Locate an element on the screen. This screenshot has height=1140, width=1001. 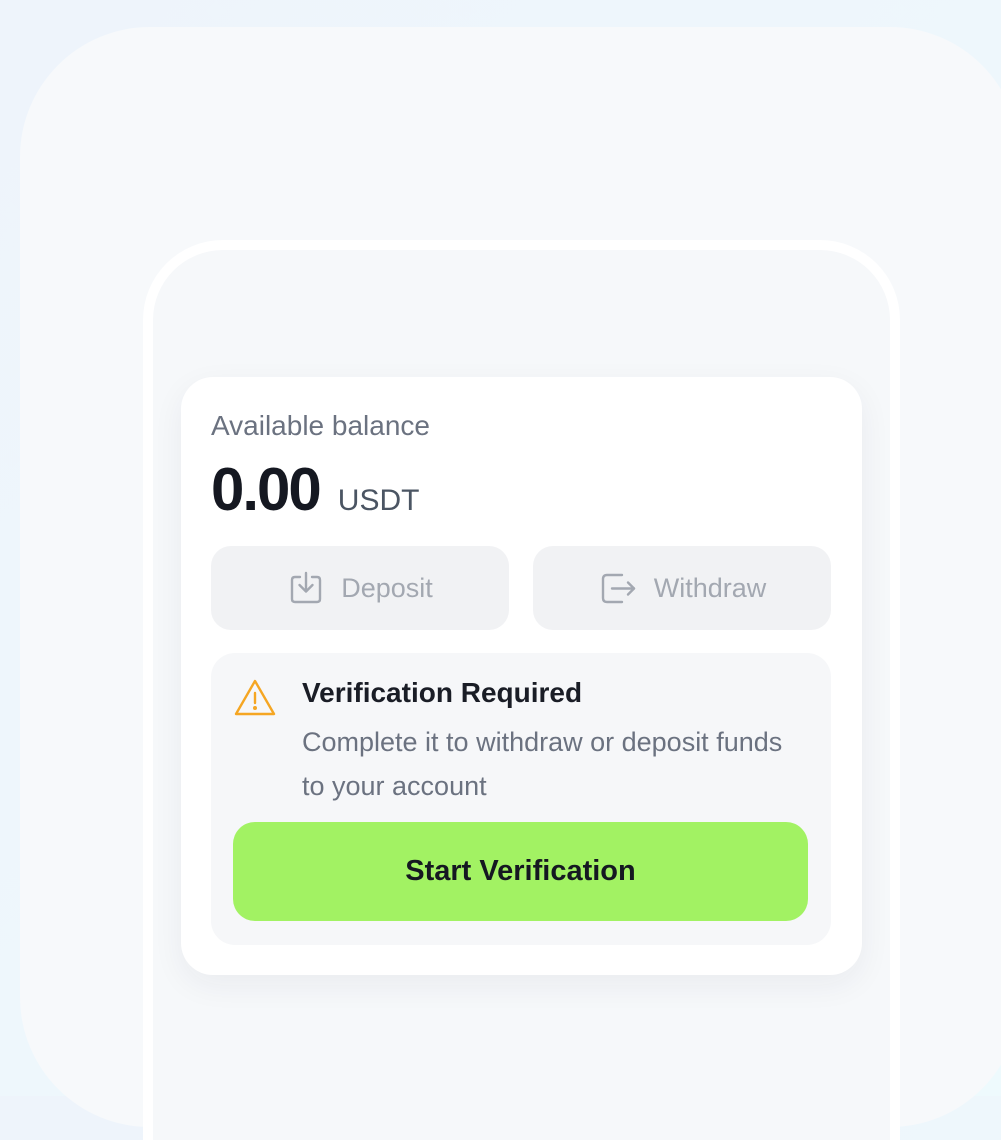
withdraw-label: Withdraw is located at coordinates (710, 587).